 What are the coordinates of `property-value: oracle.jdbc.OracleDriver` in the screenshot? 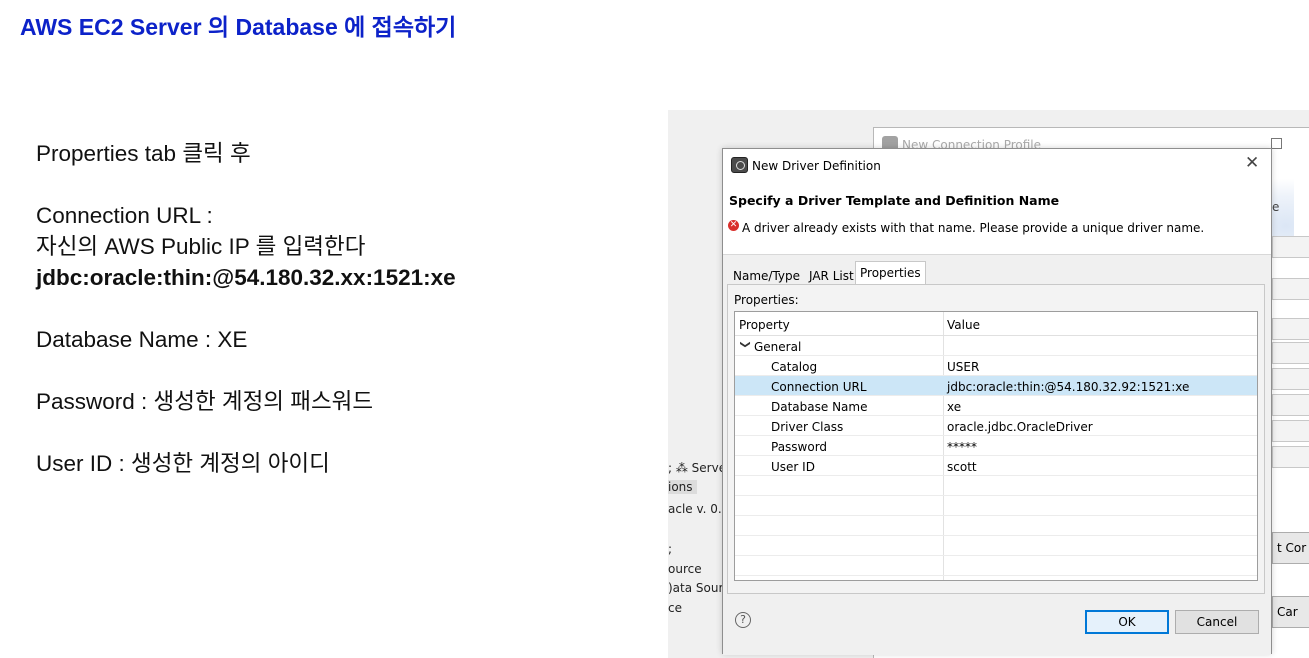 It's located at (1020, 427).